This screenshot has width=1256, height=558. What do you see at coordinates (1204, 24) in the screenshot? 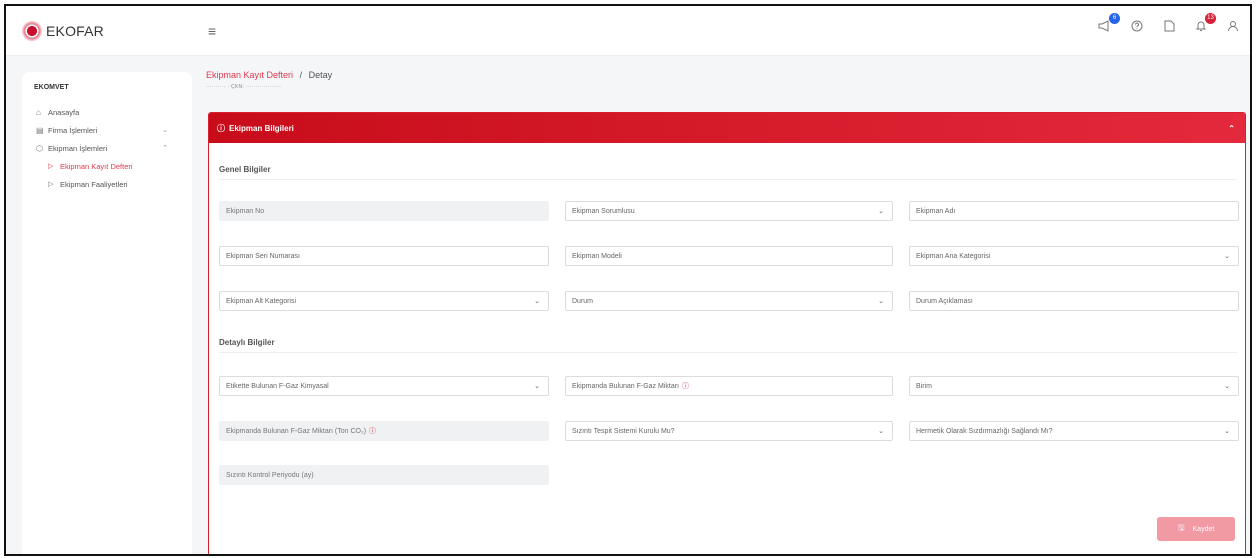
I see `notification-bell-icon: 13` at bounding box center [1204, 24].